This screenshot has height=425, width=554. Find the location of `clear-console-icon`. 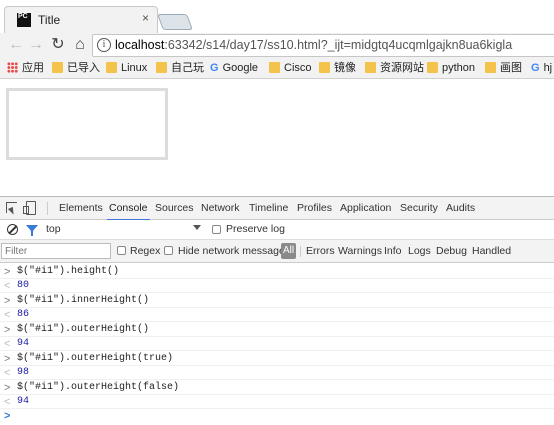

clear-console-icon is located at coordinates (12, 229).